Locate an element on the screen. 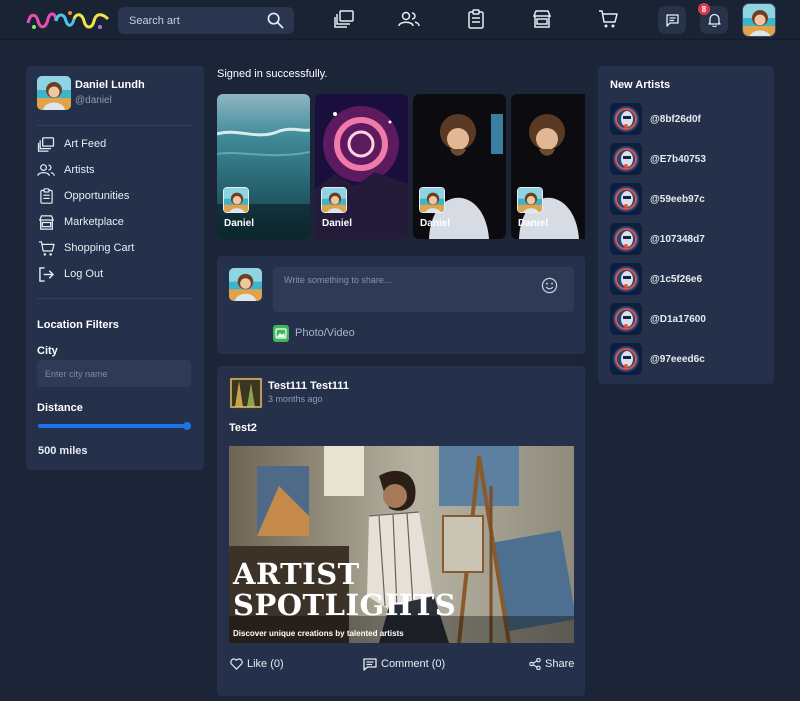 The width and height of the screenshot is (800, 701). nav-art-feed-icon is located at coordinates (344, 19).